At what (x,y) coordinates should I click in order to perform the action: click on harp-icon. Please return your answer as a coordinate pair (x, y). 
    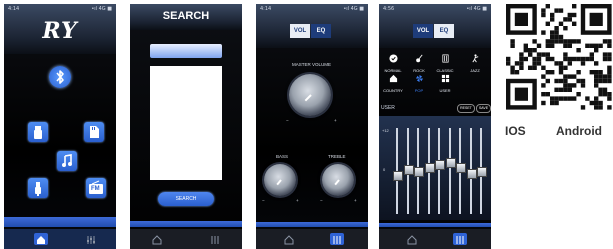
    Looking at the image, I should click on (445, 58).